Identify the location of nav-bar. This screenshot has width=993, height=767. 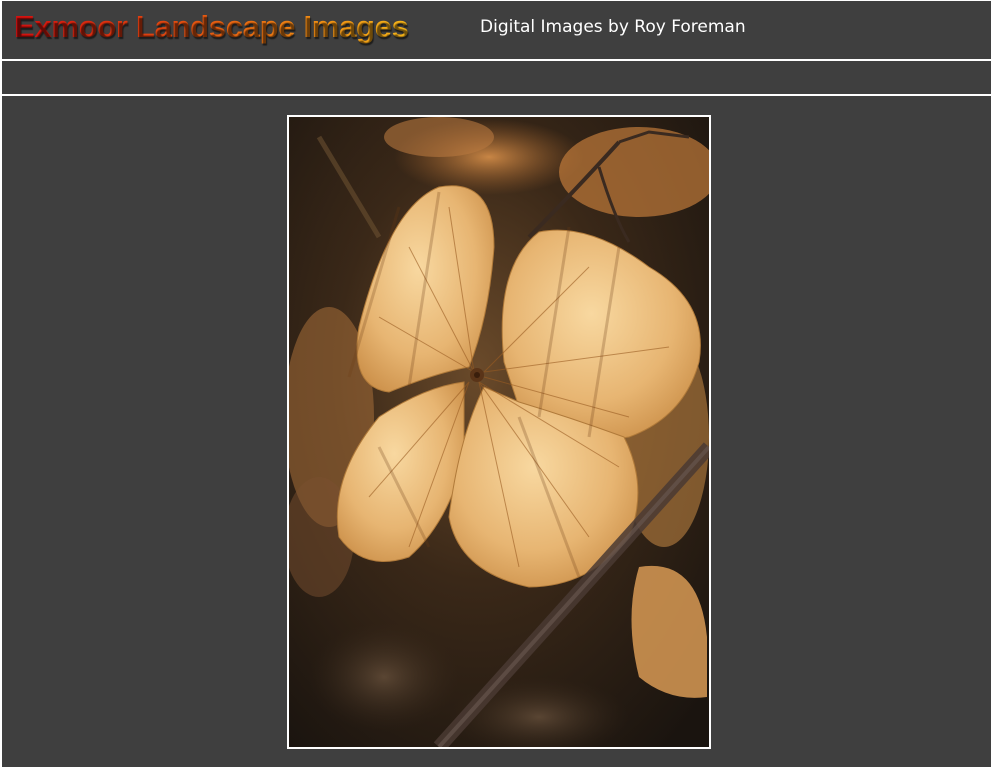
(496, 78).